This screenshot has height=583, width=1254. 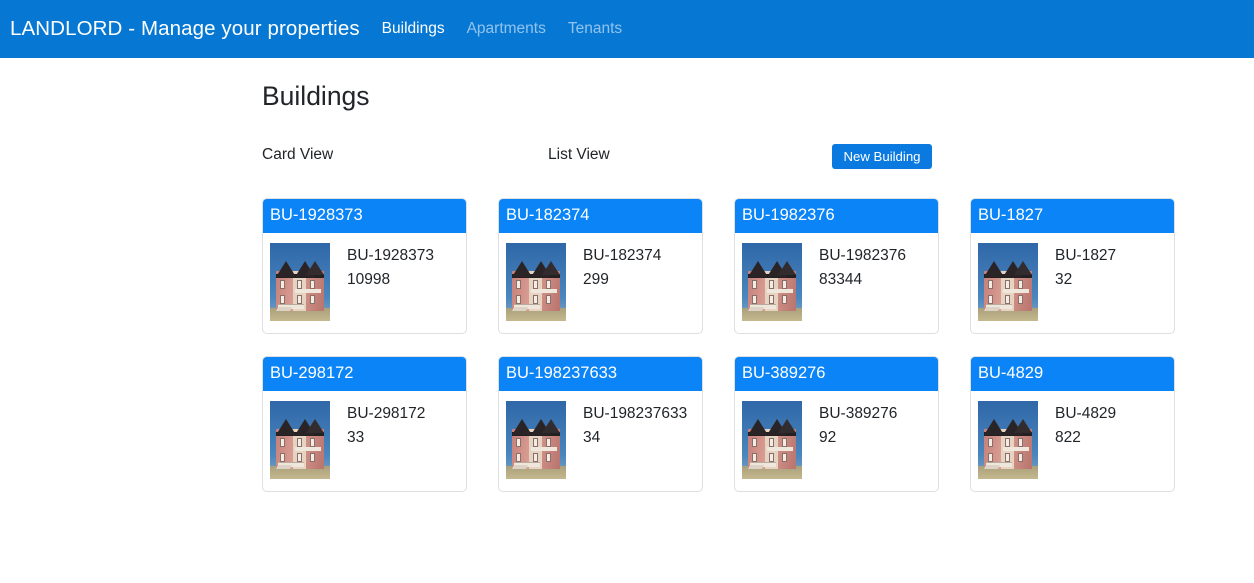 I want to click on card-view-toggle: Card View, so click(x=297, y=155).